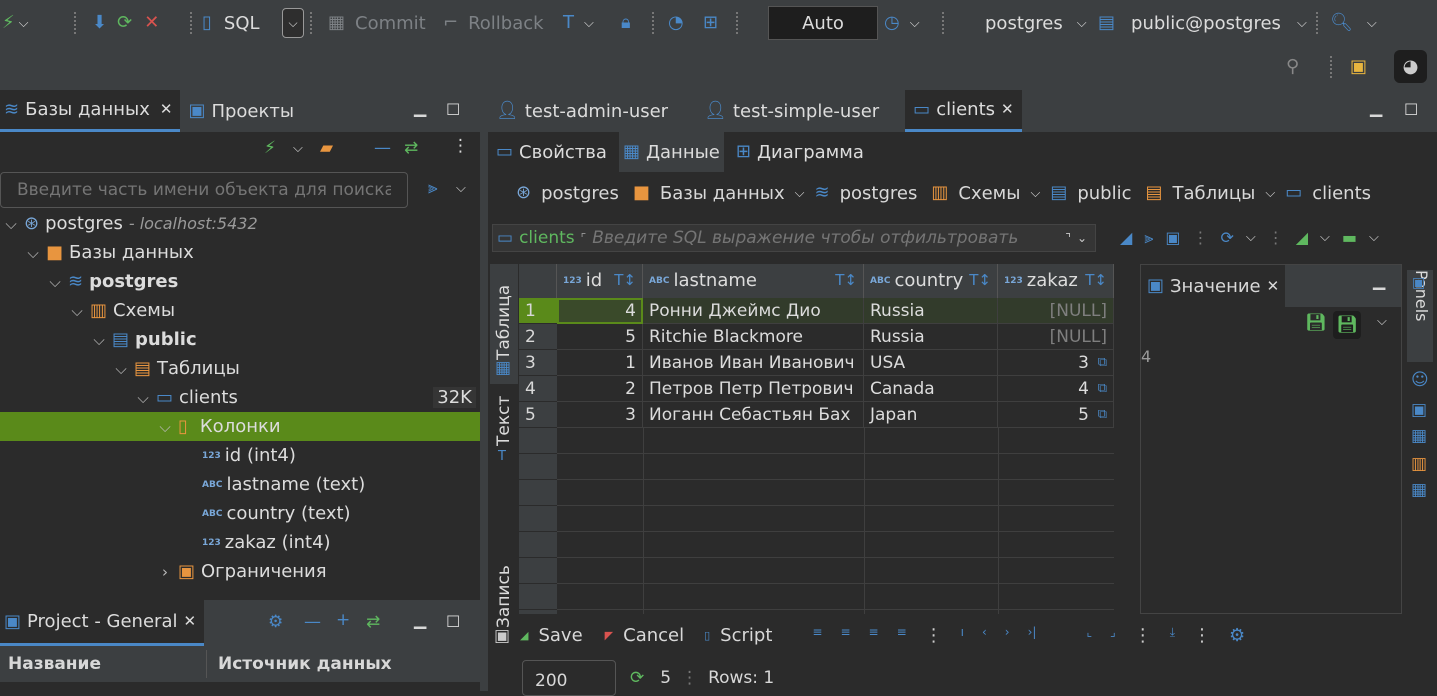 The height and width of the screenshot is (696, 1437). Describe the element at coordinates (1349, 237) in the screenshot. I see `chart-flat-icon: ▬` at that location.